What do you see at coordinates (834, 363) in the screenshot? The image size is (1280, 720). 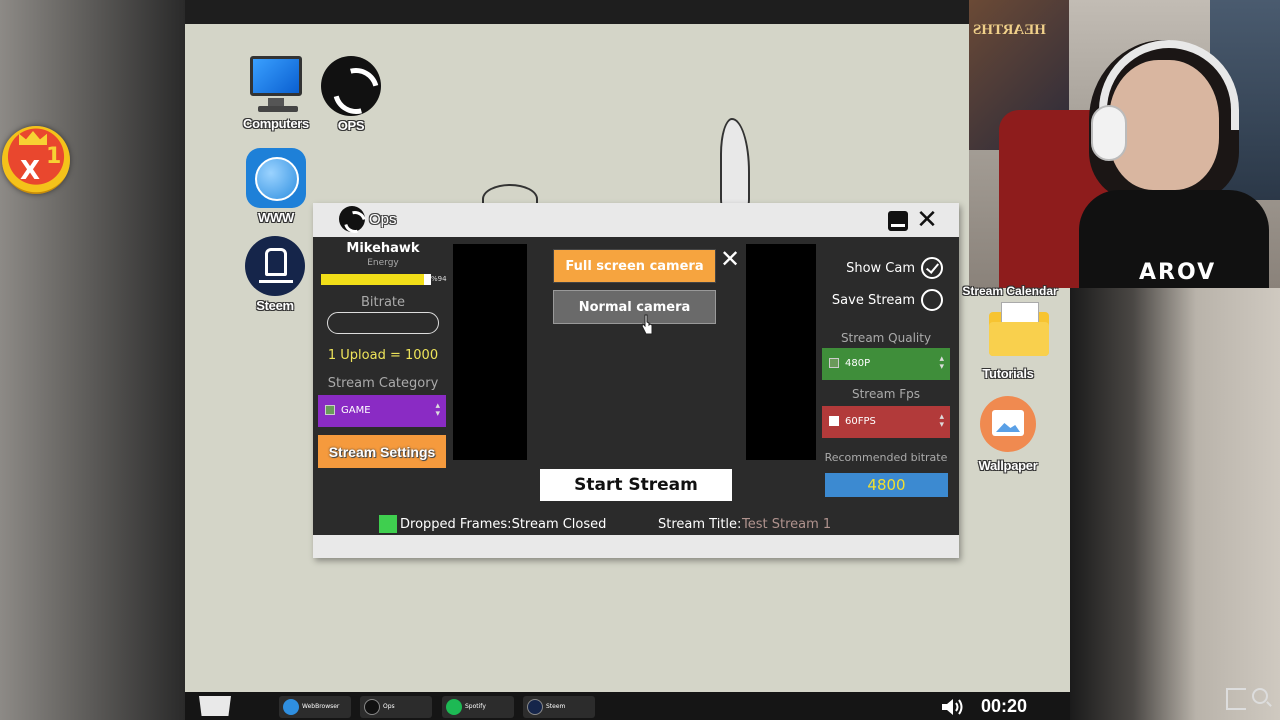 I see `film-icon` at bounding box center [834, 363].